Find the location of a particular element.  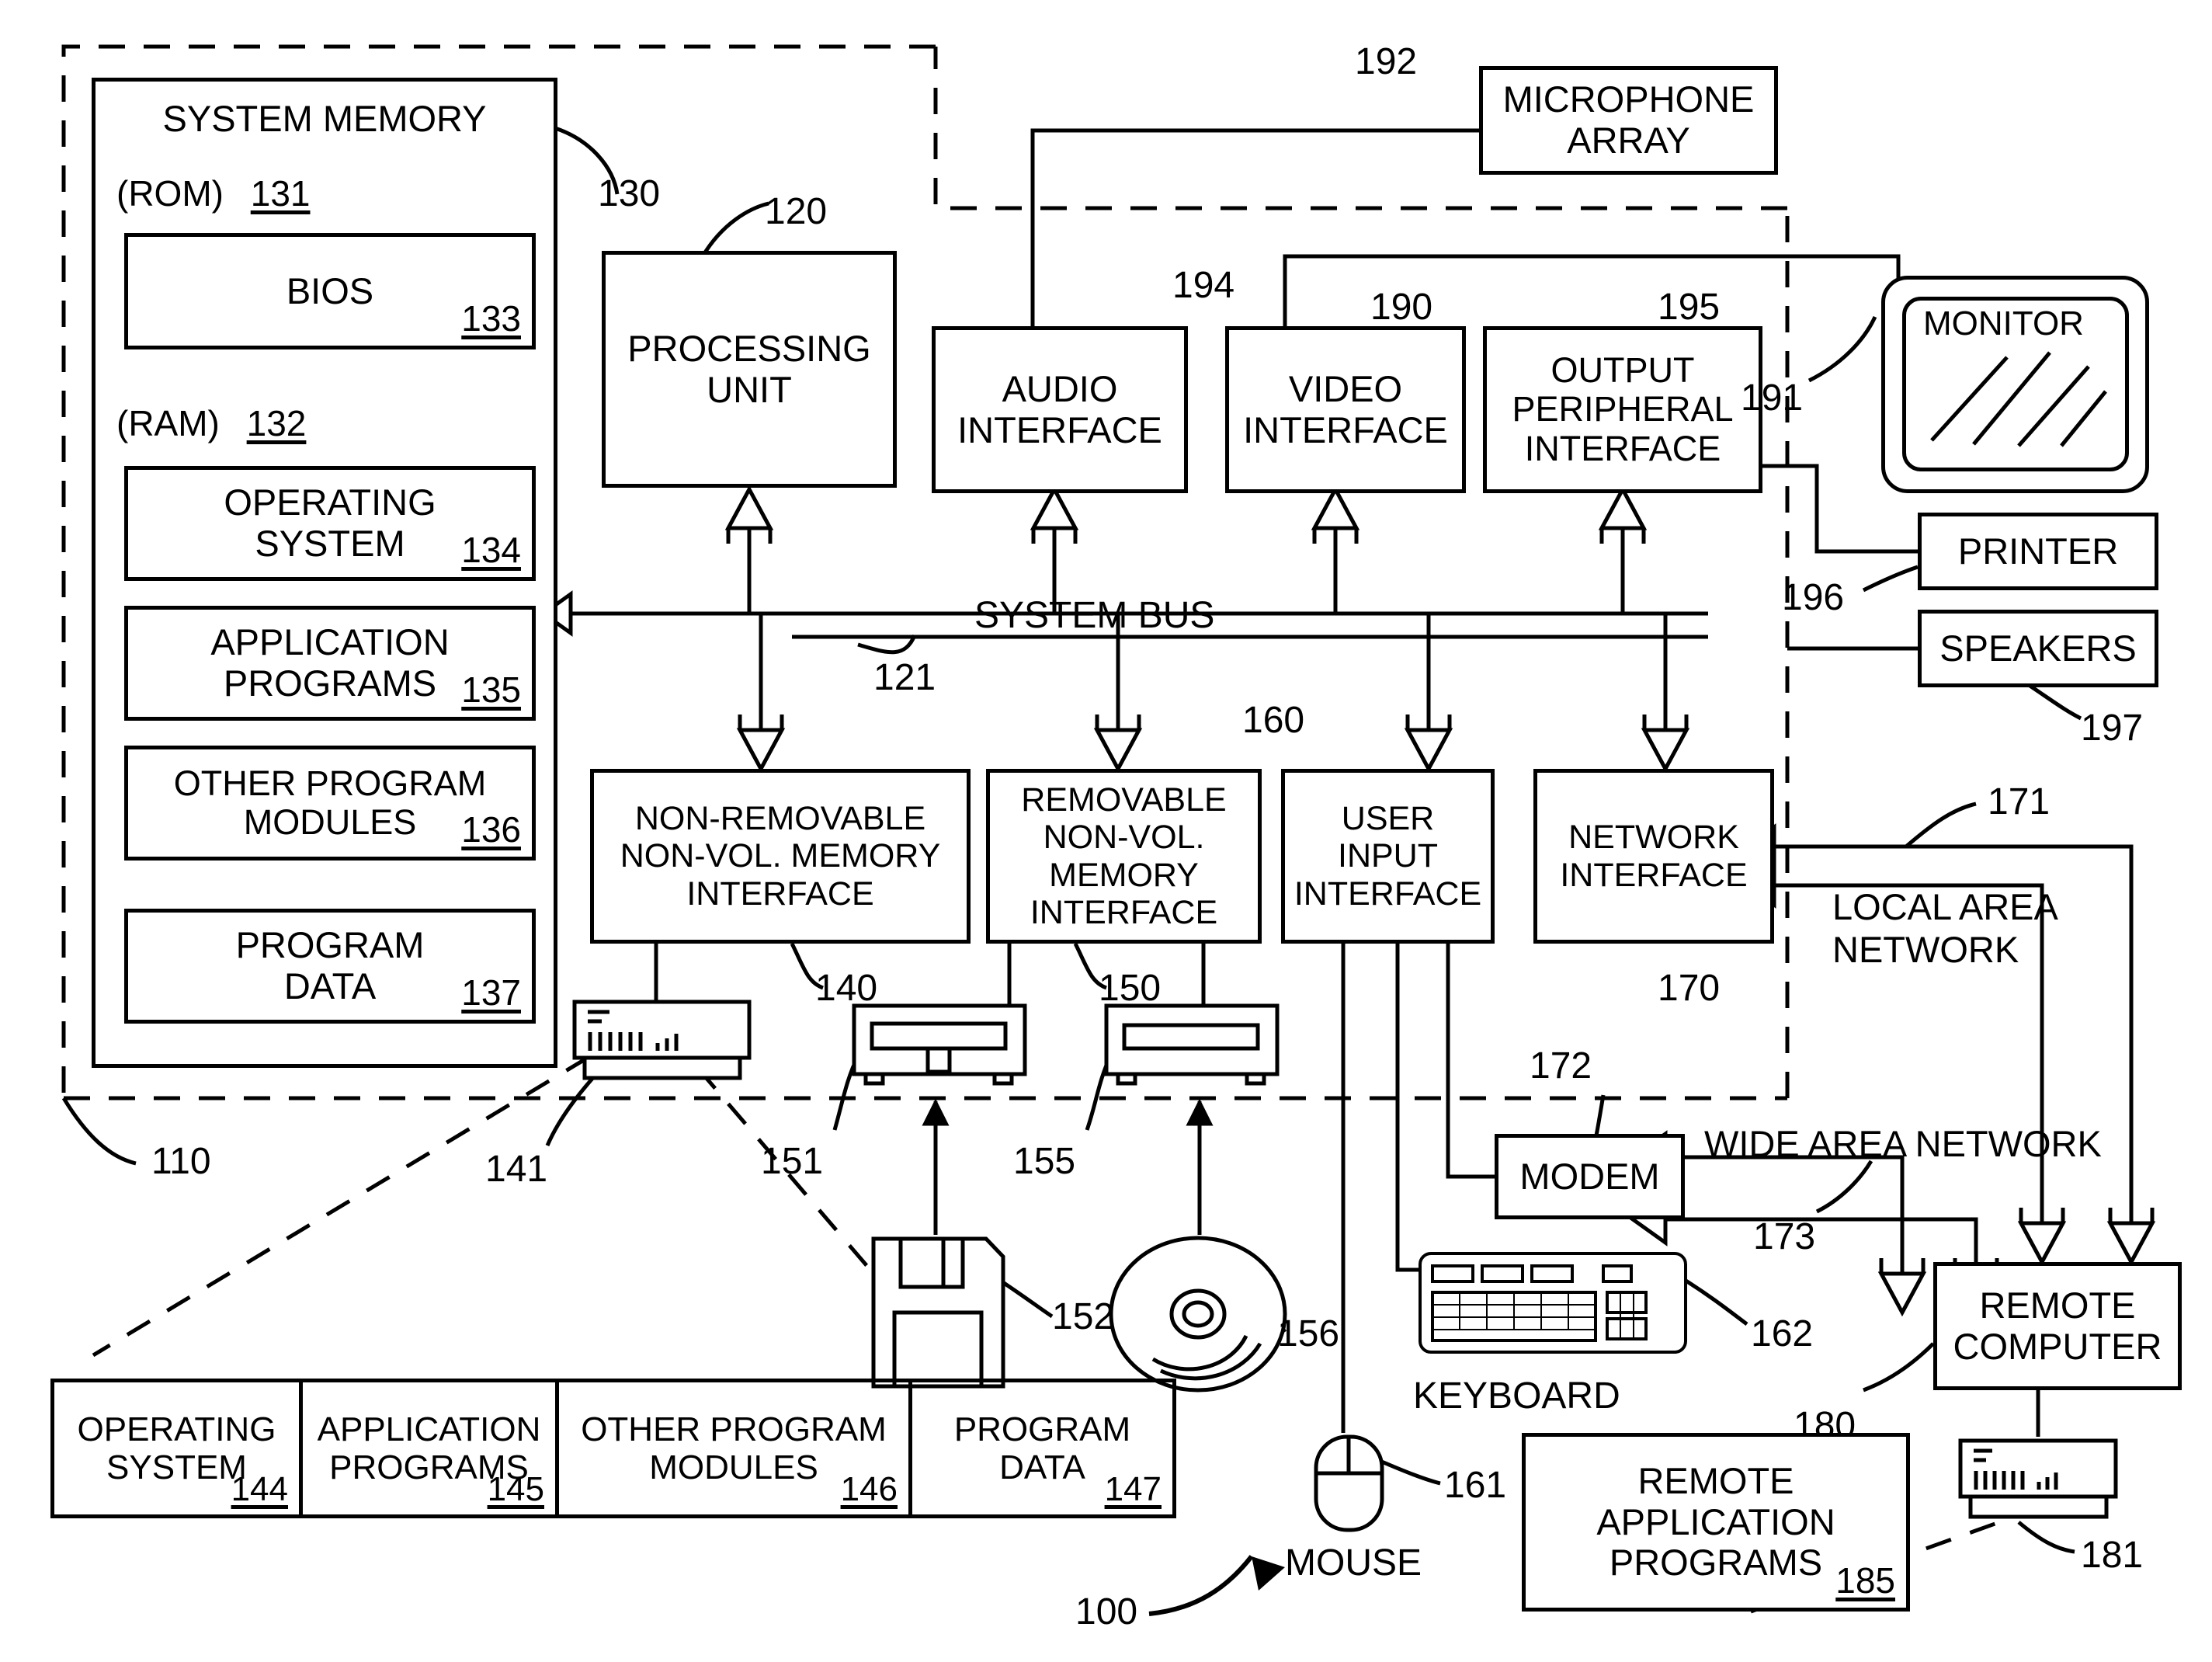

floppy-disk-ref: 152 is located at coordinates (1083, 1316).